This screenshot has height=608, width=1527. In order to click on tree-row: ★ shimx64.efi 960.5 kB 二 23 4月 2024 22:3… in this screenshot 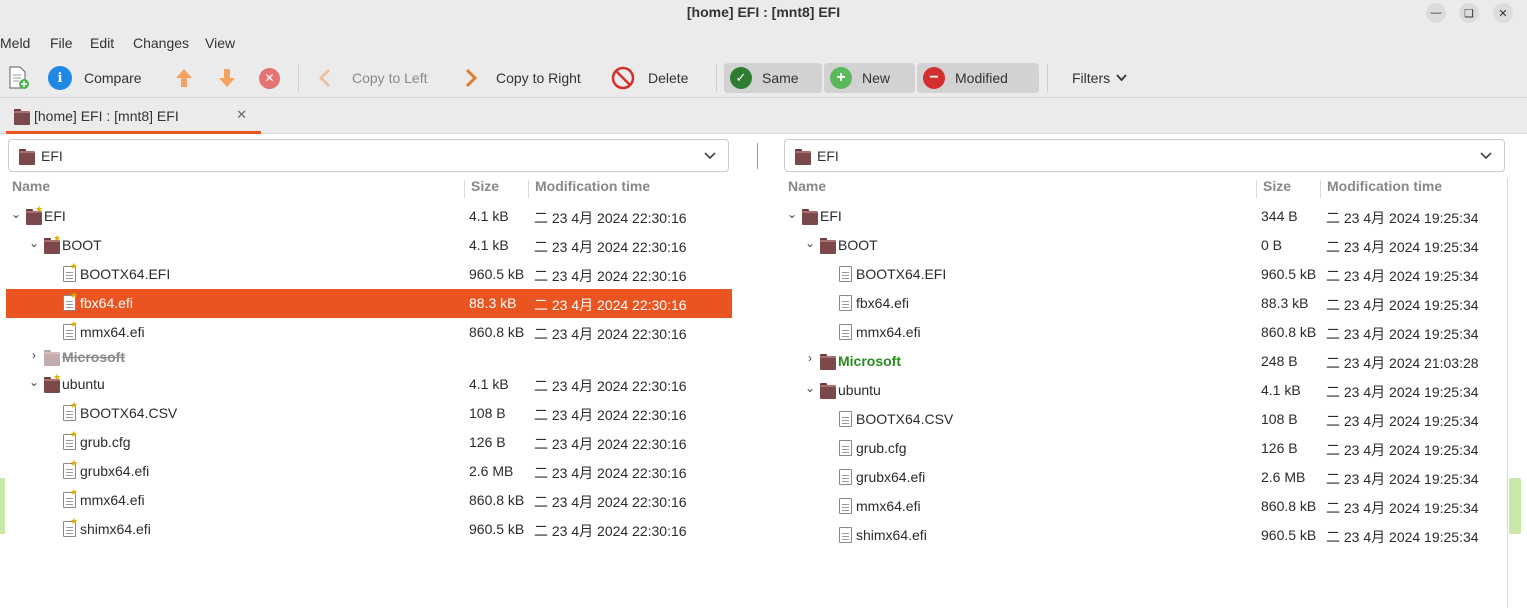, I will do `click(369, 529)`.